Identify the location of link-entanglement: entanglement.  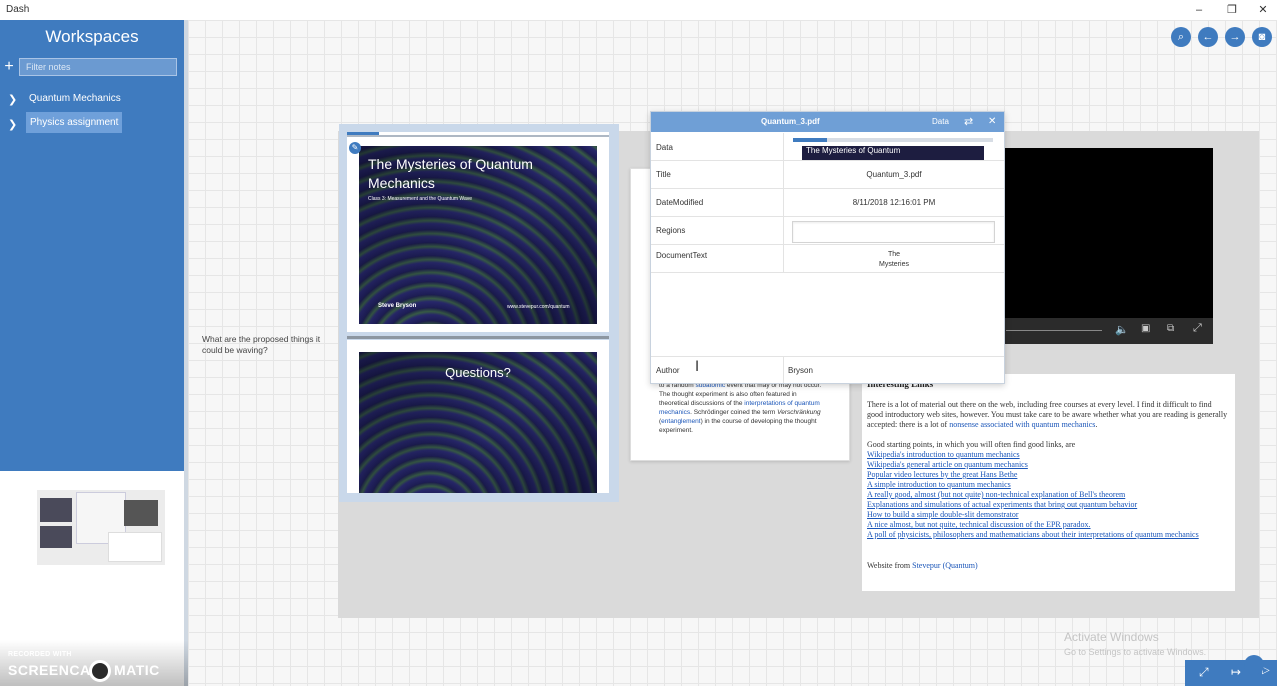
(680, 421).